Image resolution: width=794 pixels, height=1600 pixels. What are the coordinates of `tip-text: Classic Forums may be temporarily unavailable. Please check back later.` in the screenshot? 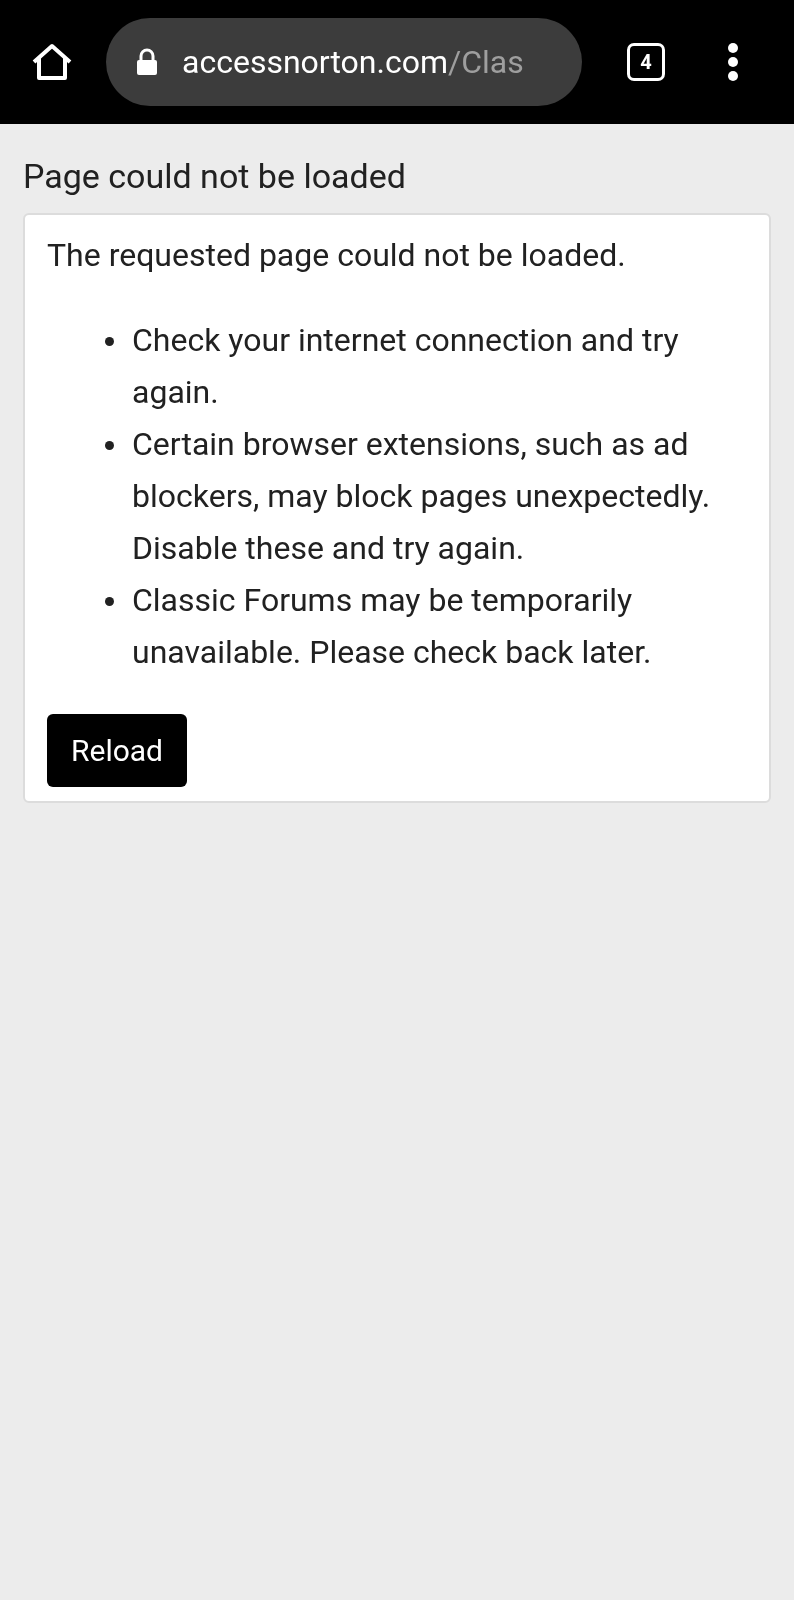 It's located at (392, 626).